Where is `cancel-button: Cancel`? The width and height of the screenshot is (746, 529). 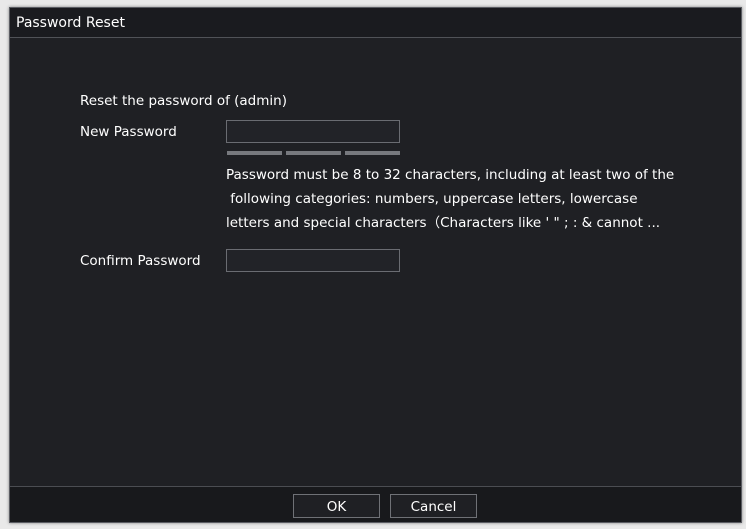
cancel-button: Cancel is located at coordinates (433, 506).